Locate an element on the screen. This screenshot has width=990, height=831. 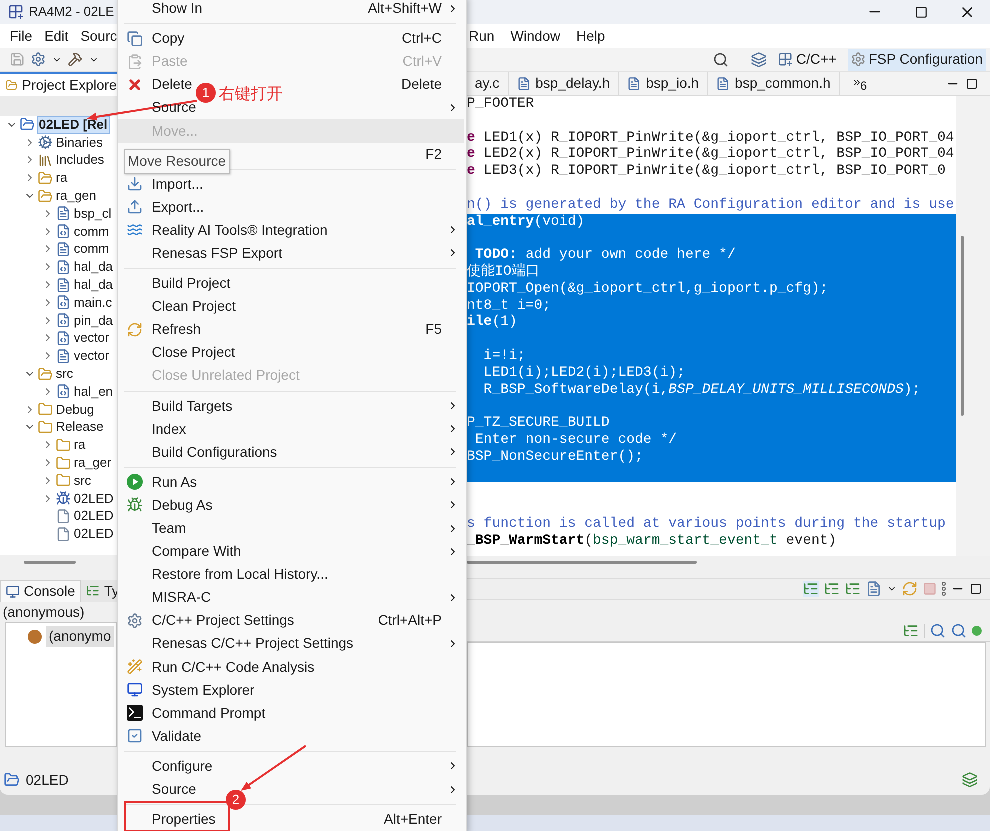
menu-item: Validate is located at coordinates (177, 736).